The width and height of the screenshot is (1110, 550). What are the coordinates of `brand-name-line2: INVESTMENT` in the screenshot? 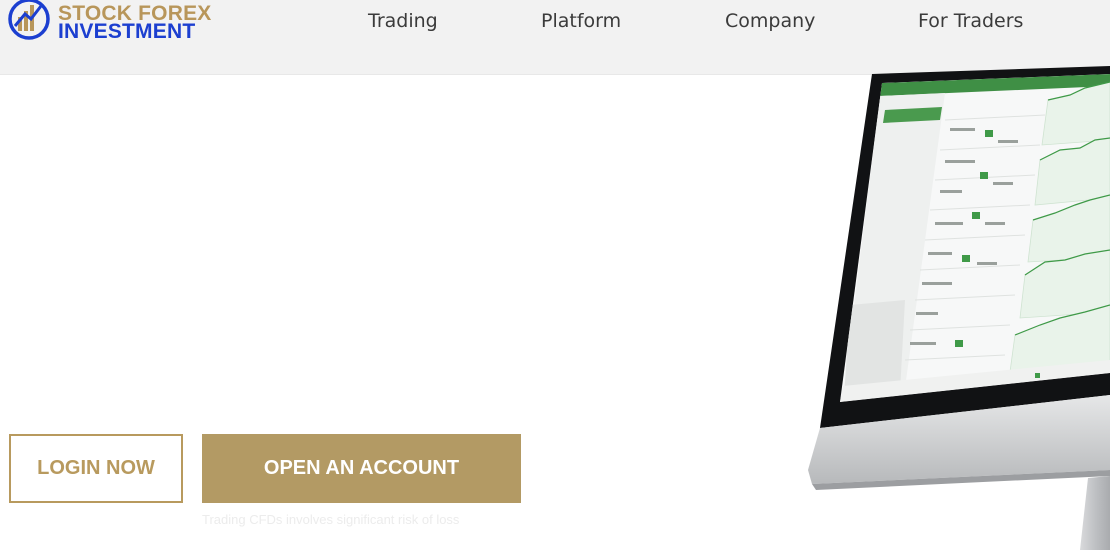 It's located at (127, 31).